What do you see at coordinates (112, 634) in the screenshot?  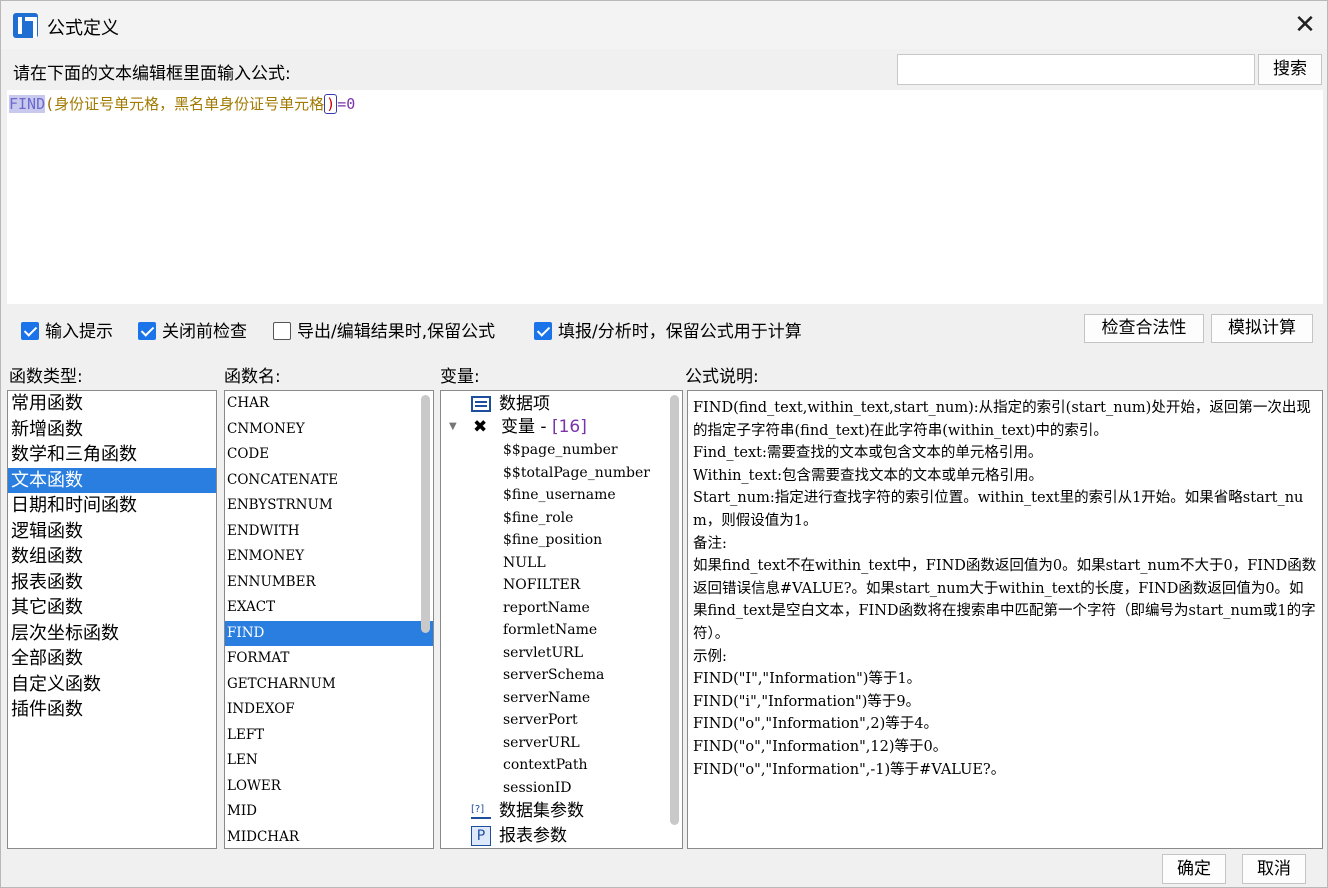 I see `category-item: 层次坐标函数` at bounding box center [112, 634].